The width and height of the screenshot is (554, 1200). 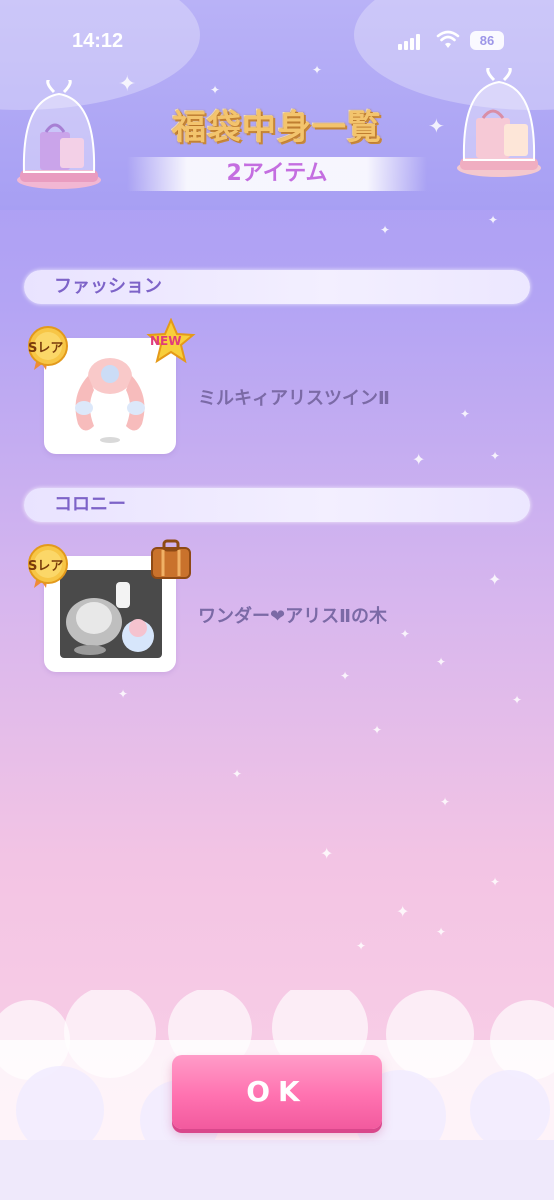 I want to click on item-count-banner: 2アイテム, so click(x=277, y=174).